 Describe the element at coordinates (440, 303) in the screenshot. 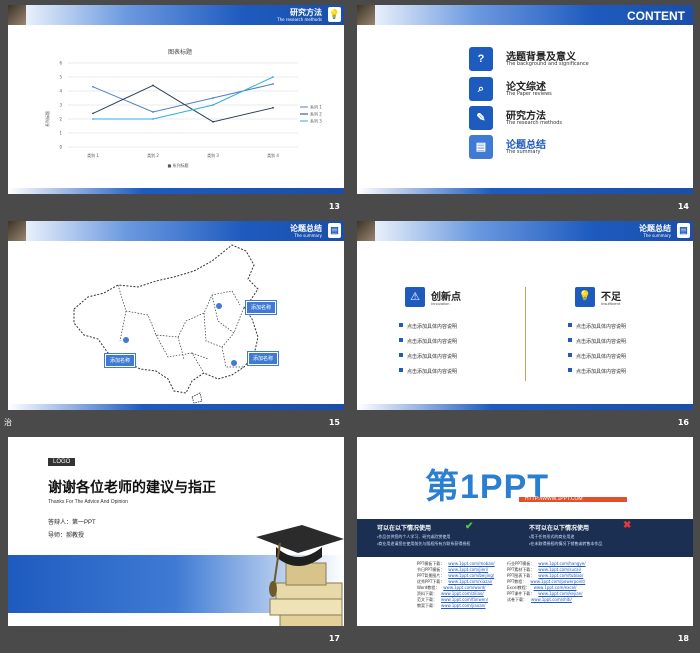

I see `innovation-subtitle: Innovation` at that location.